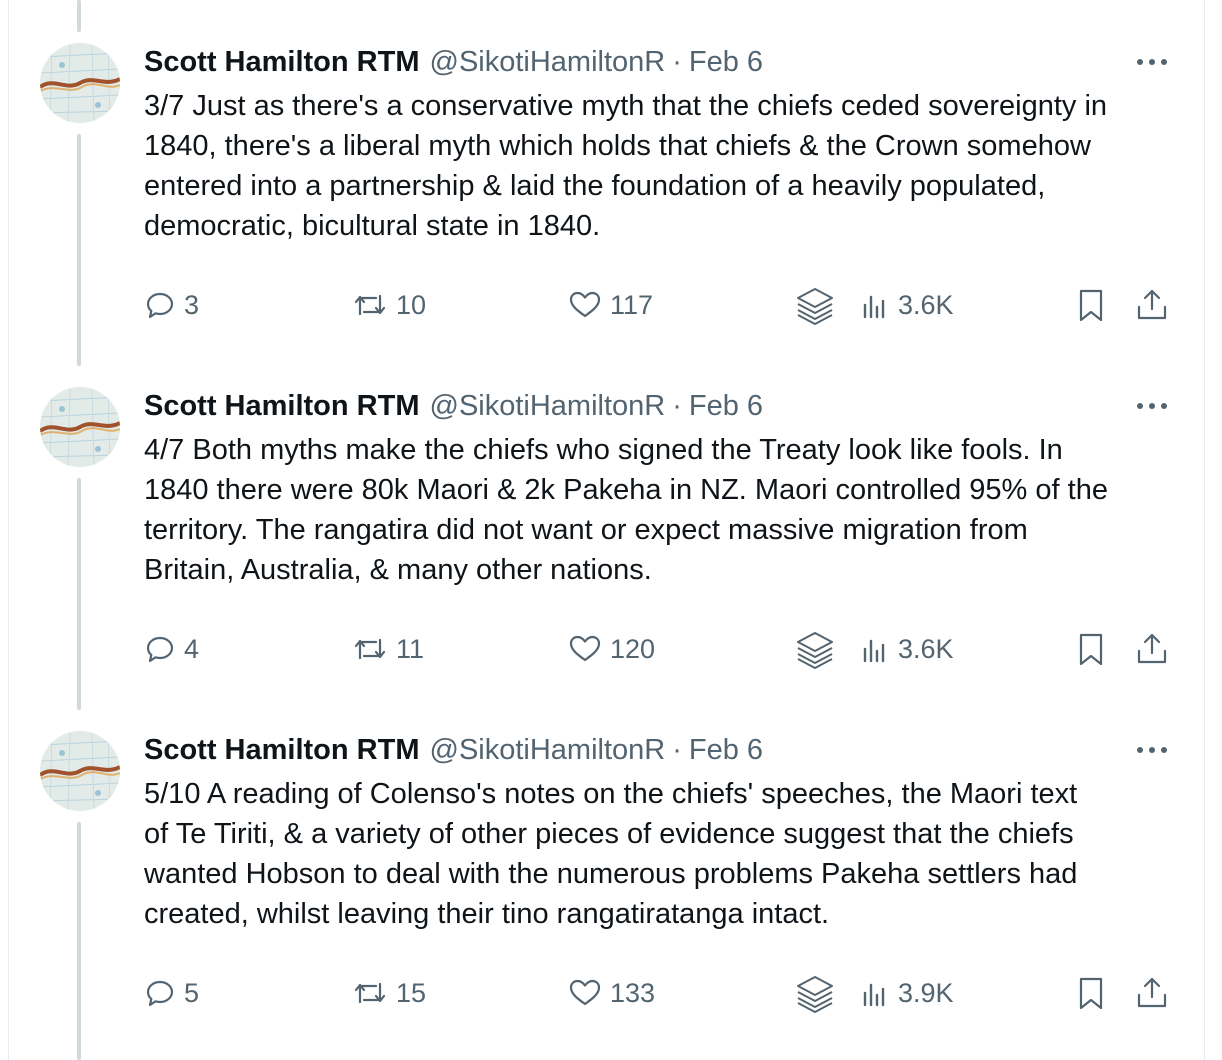 Image resolution: width=1222 pixels, height=1060 pixels. What do you see at coordinates (389, 305) in the screenshot?
I see `repost-button: 10` at bounding box center [389, 305].